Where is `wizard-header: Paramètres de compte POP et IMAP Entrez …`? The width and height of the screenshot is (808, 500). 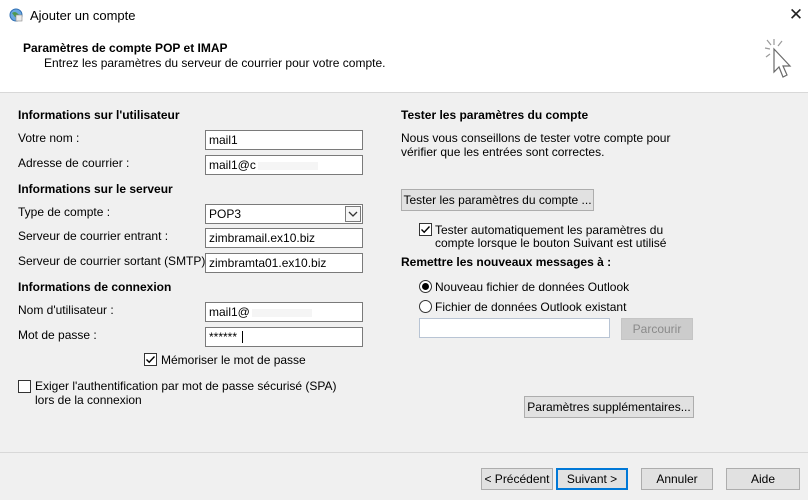 wizard-header: Paramètres de compte POP et IMAP Entrez … is located at coordinates (404, 62).